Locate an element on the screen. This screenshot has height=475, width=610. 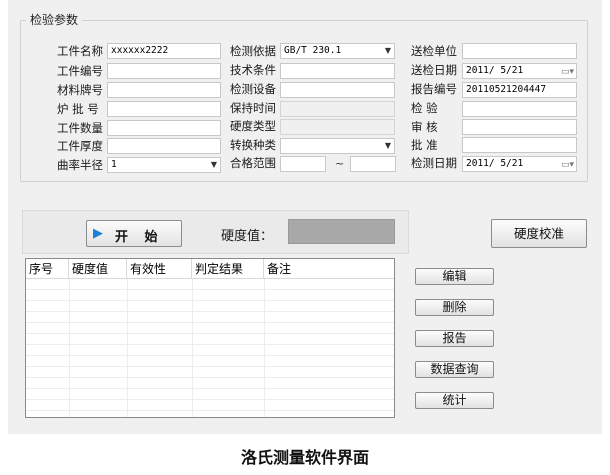
test-date-picker: 2011/ 5/21 ▭▾ is located at coordinates (519, 164).